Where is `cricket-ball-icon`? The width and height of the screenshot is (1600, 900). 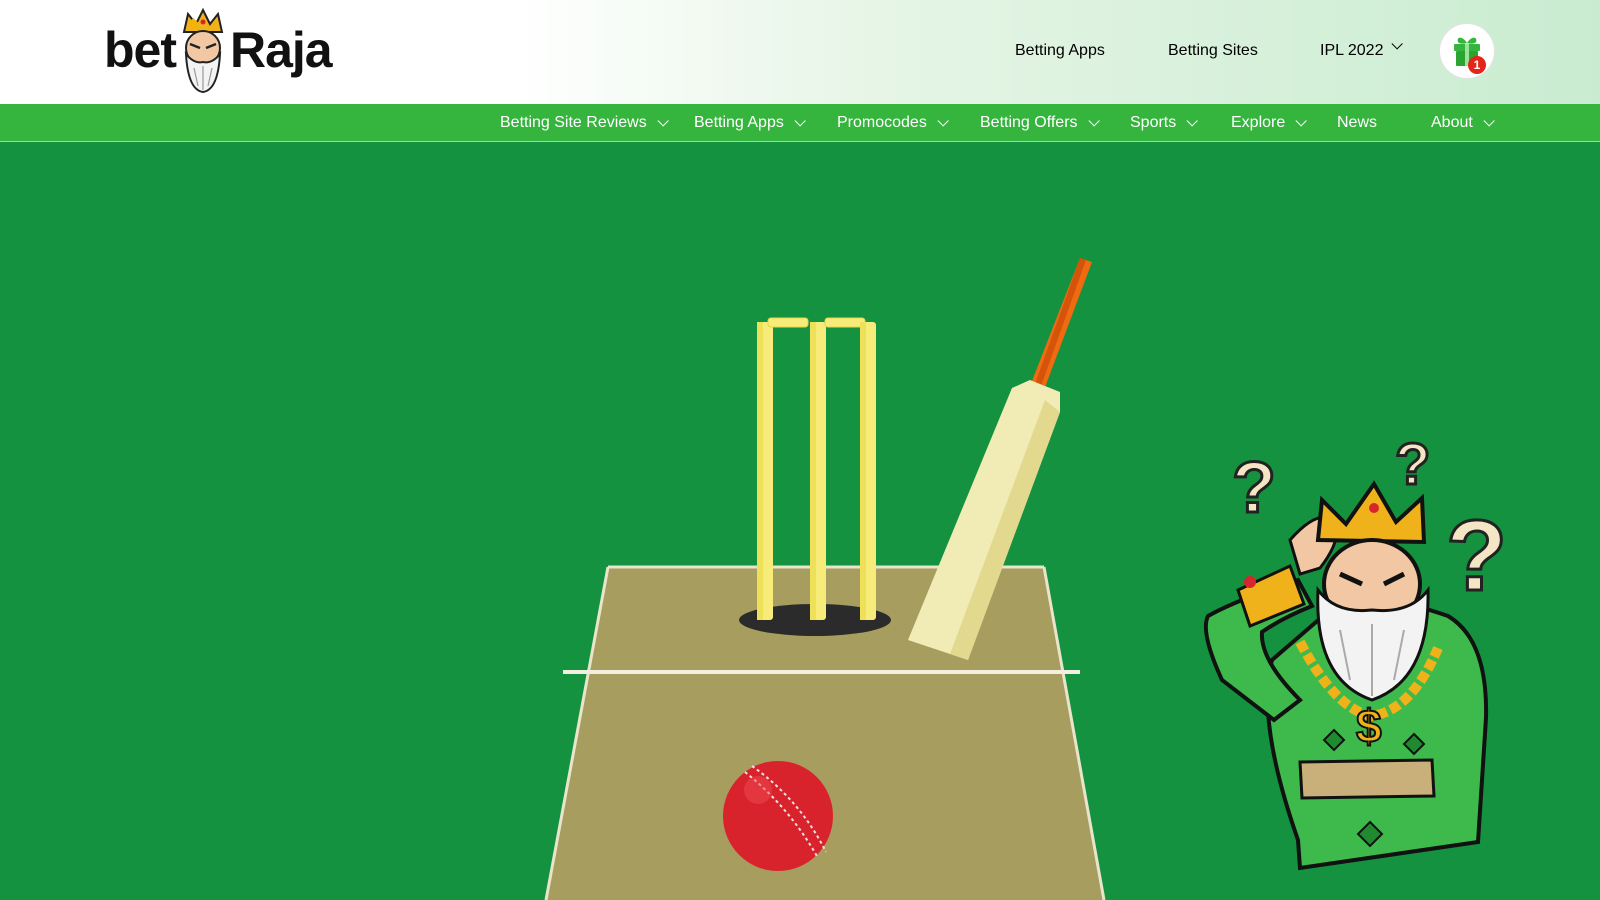 cricket-ball-icon is located at coordinates (778, 816).